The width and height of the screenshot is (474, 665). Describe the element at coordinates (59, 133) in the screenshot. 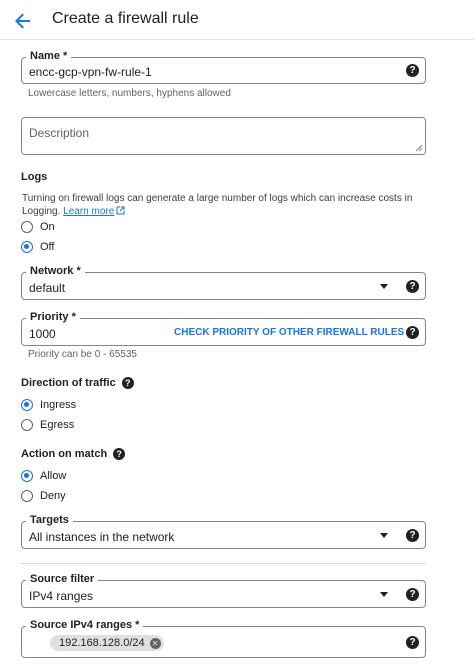

I see `description-placeholder: Description` at that location.